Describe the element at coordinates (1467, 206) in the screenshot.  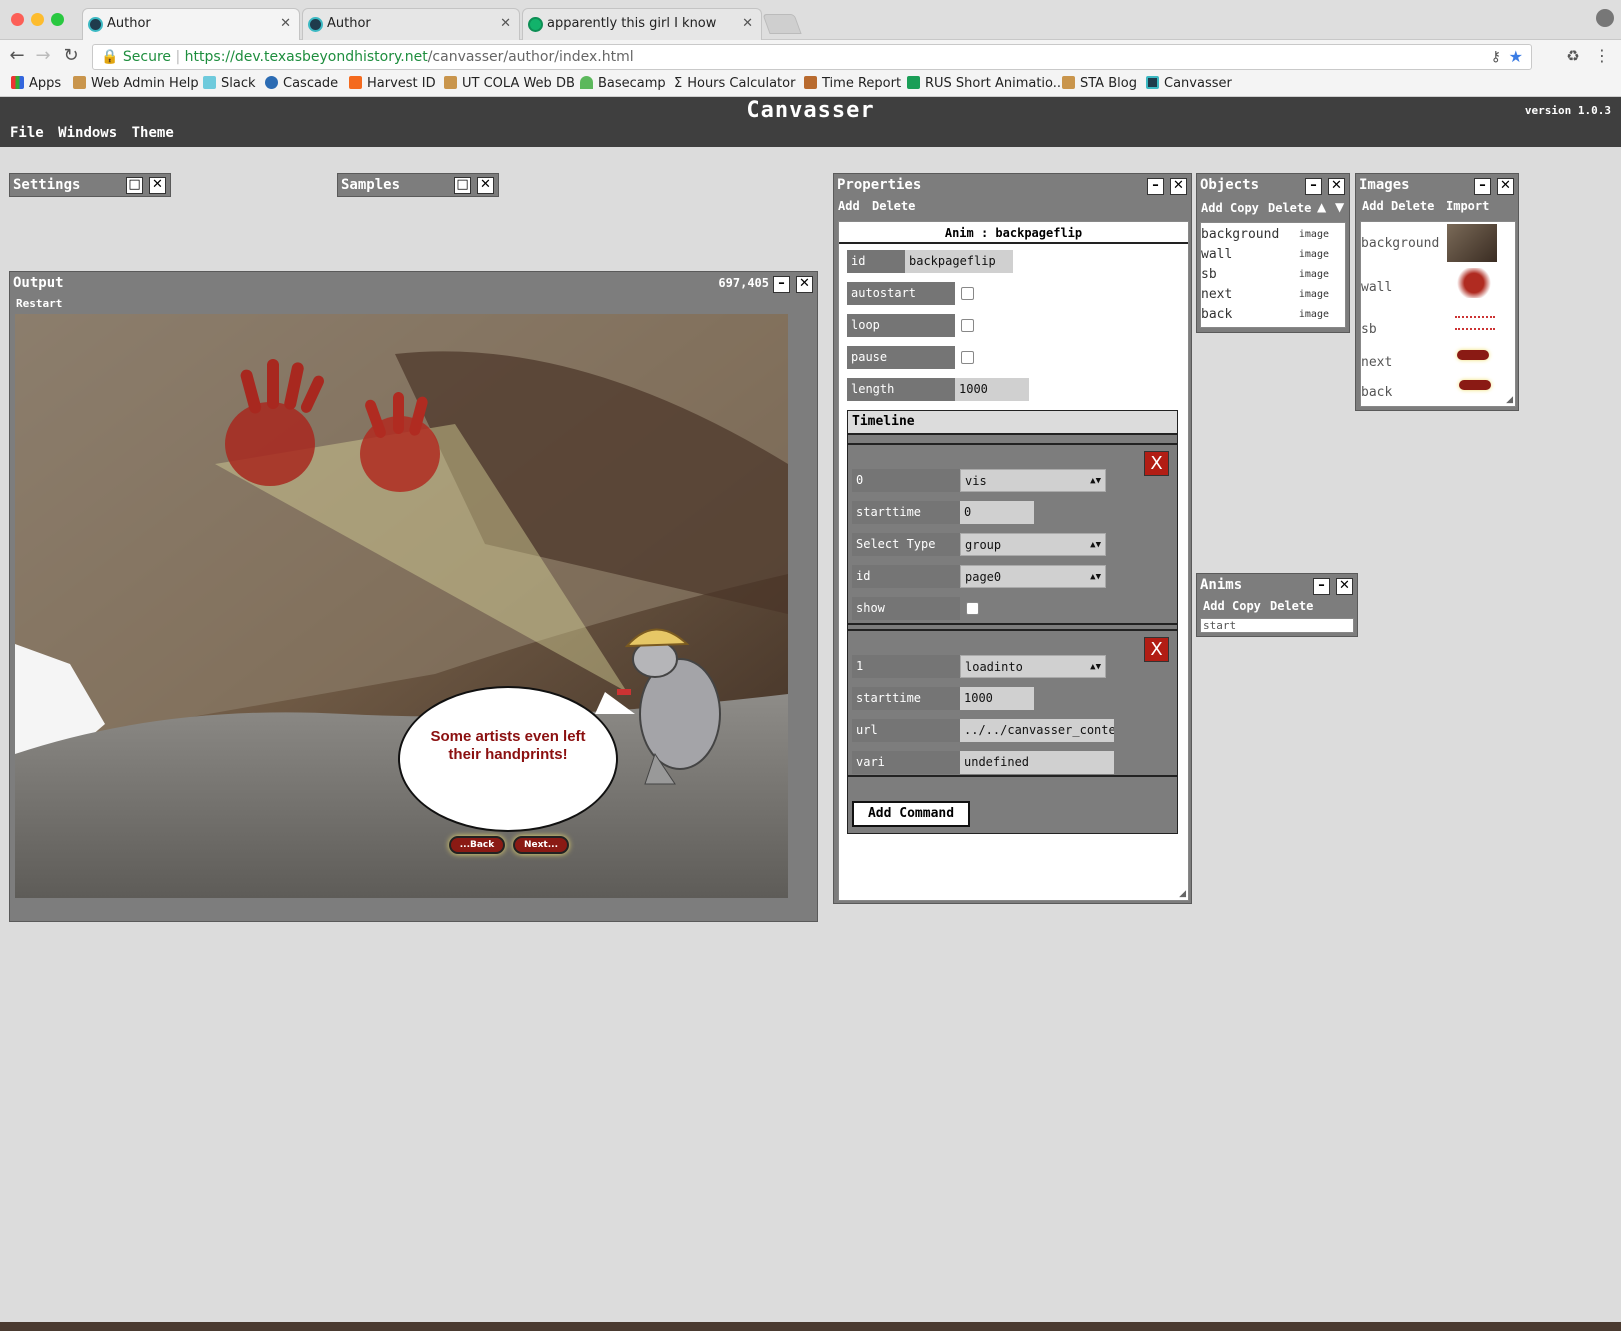
I see `images-import-button: Import` at that location.